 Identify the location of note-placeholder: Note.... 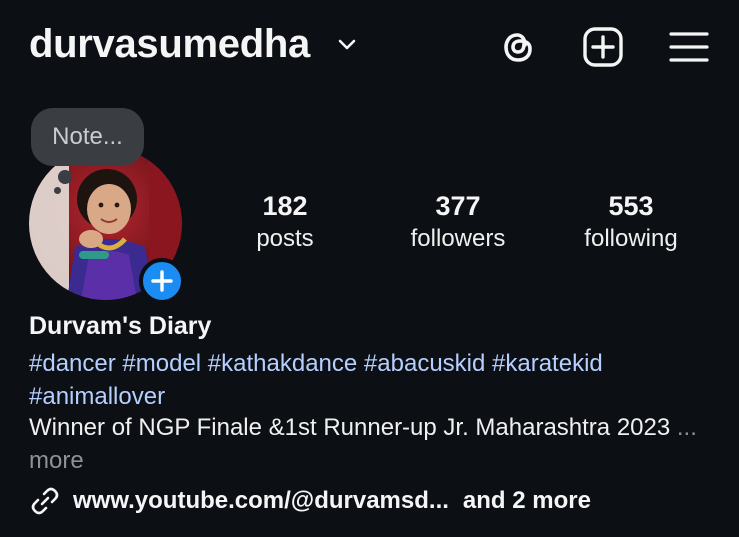
(87, 136).